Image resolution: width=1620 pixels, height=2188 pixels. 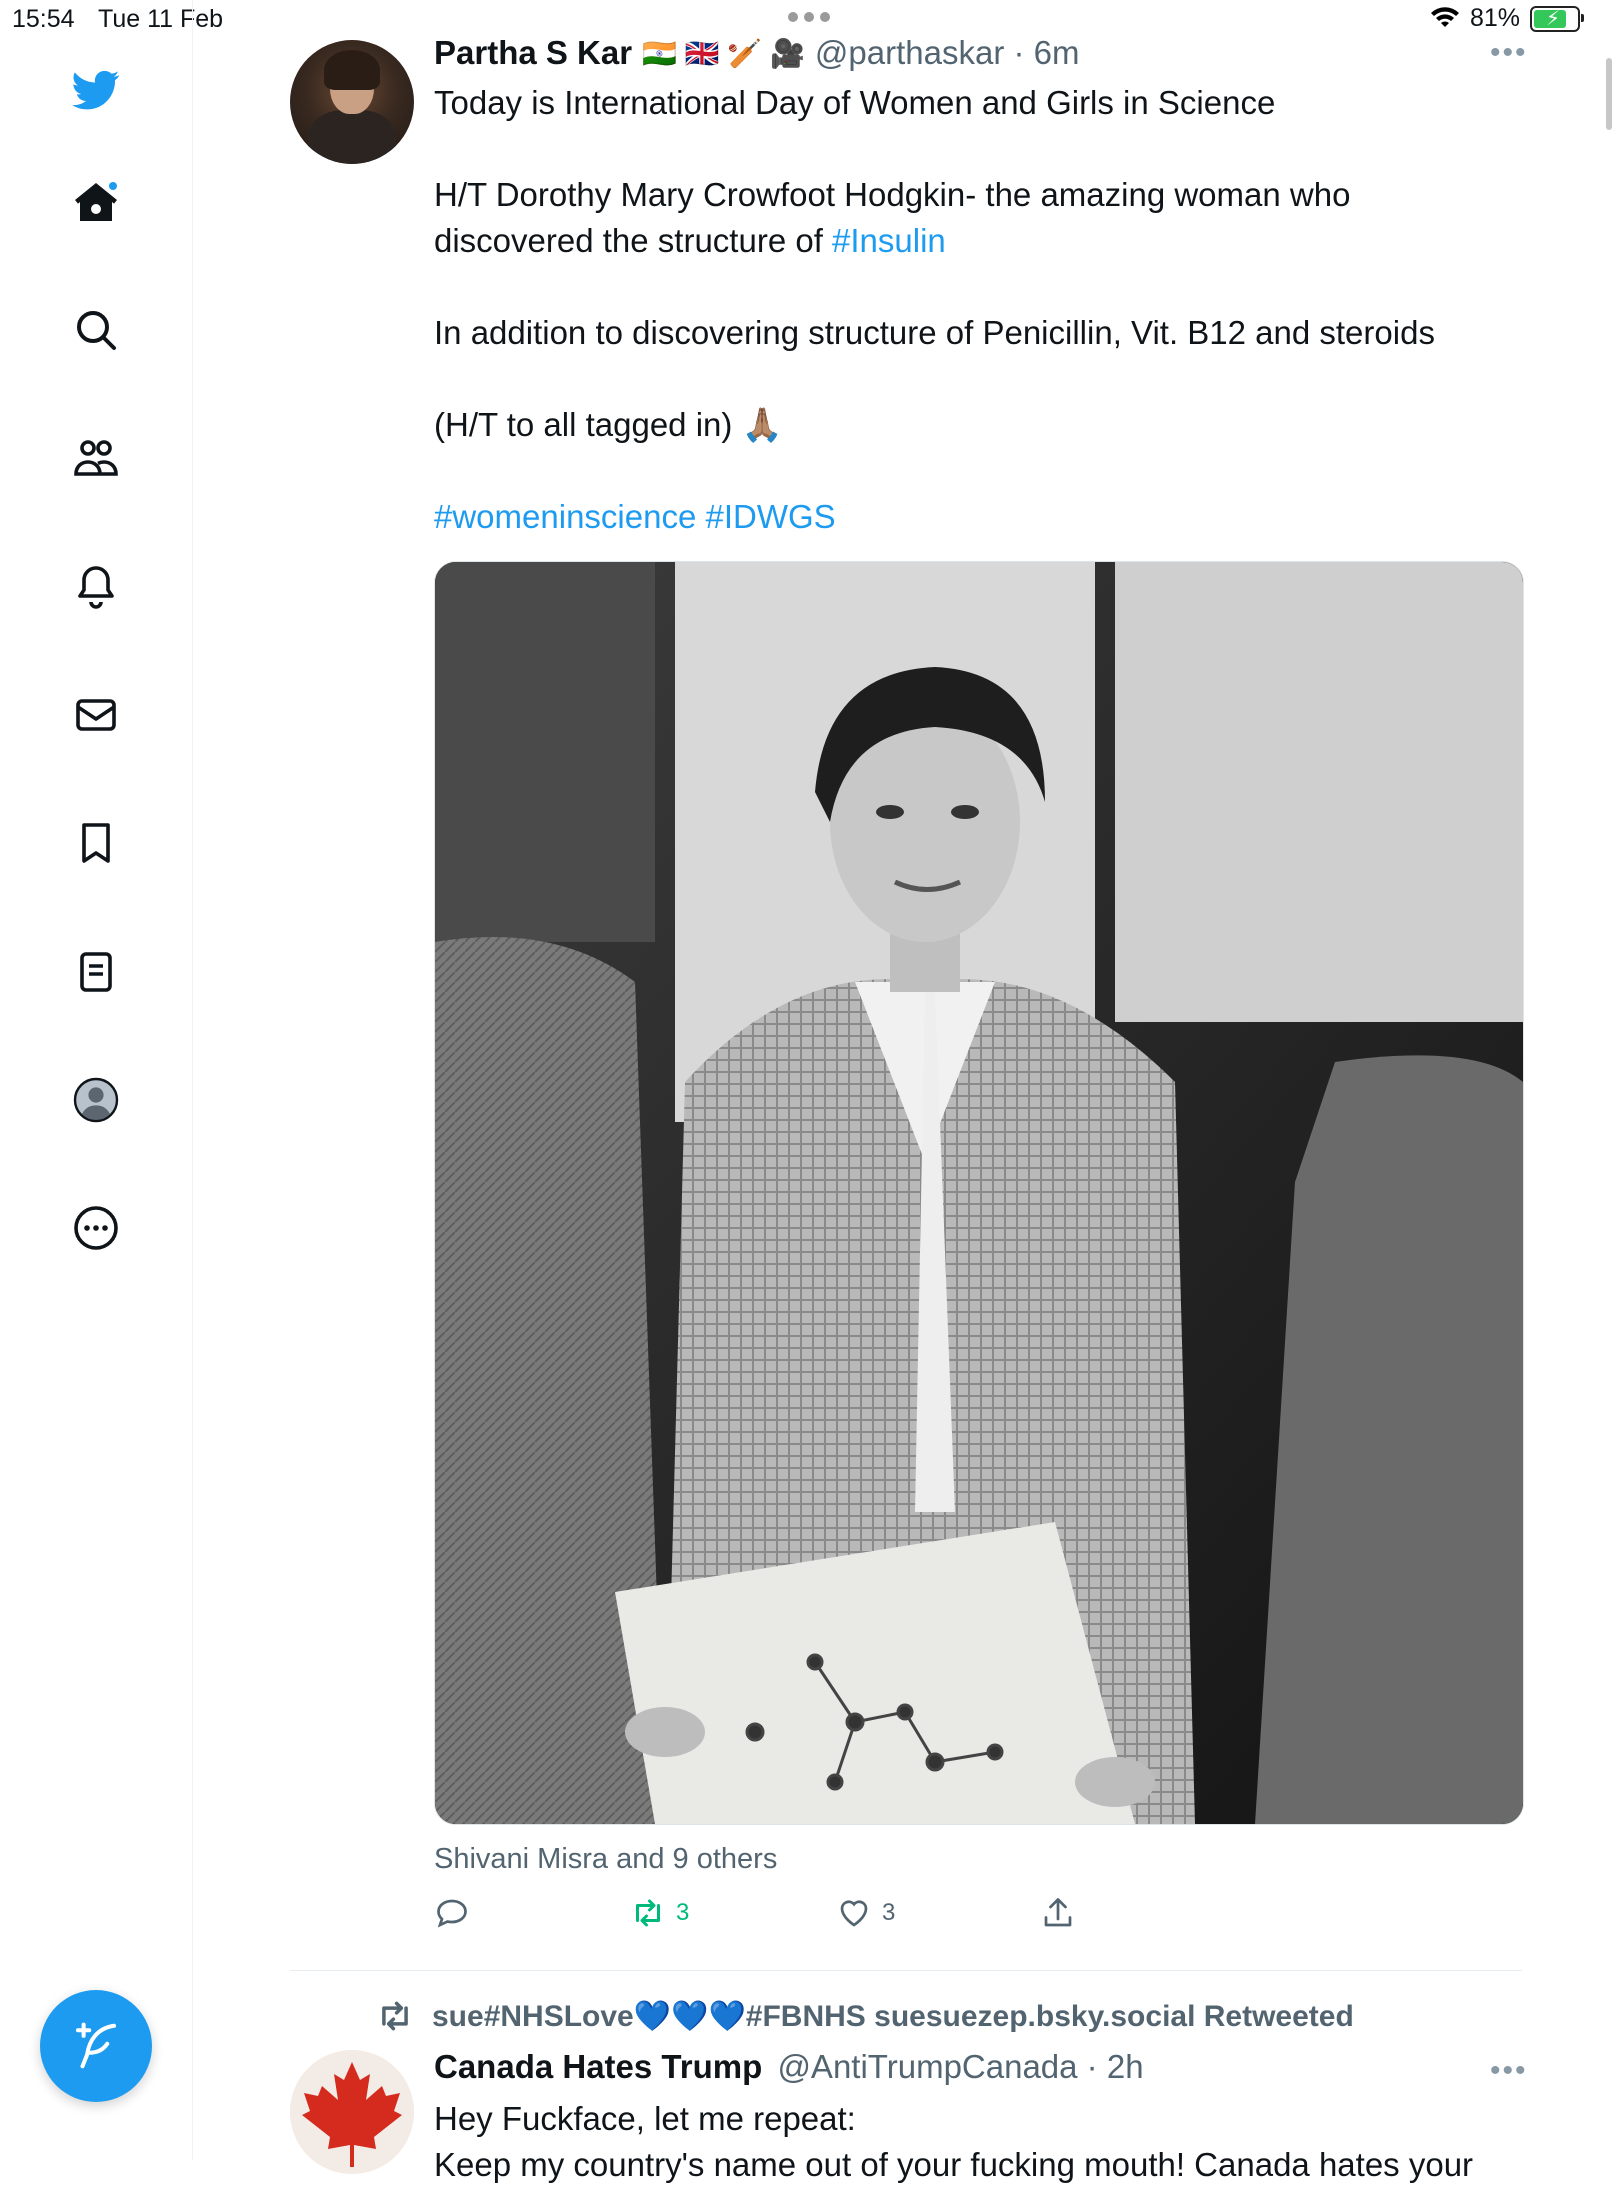 I want to click on reply-icon, so click(x=452, y=1913).